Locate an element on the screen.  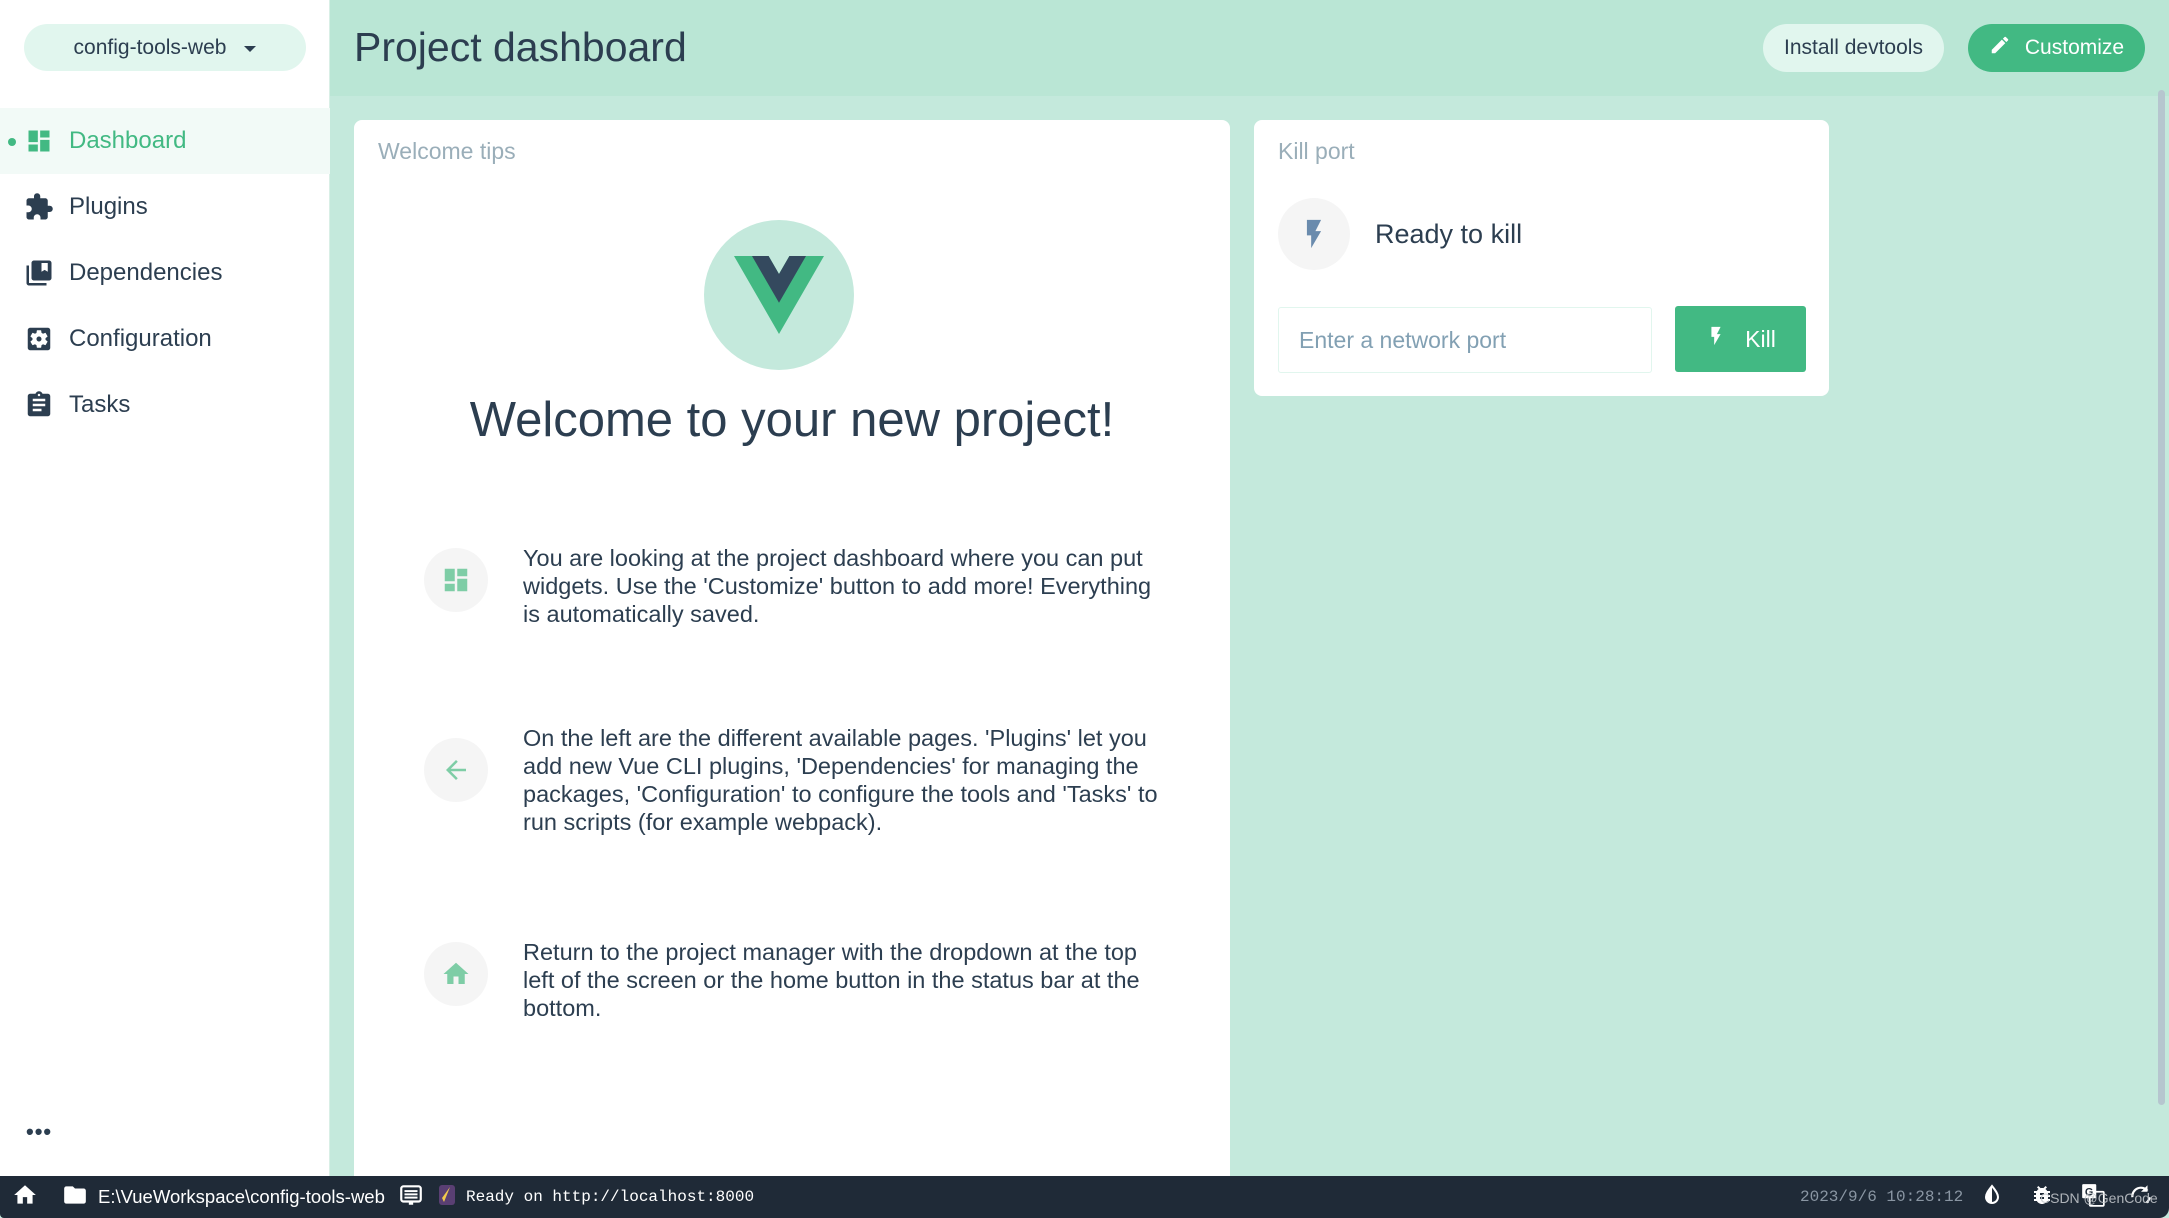
last-log-message: Ready on http://localhost:8000 is located at coordinates (610, 1197).